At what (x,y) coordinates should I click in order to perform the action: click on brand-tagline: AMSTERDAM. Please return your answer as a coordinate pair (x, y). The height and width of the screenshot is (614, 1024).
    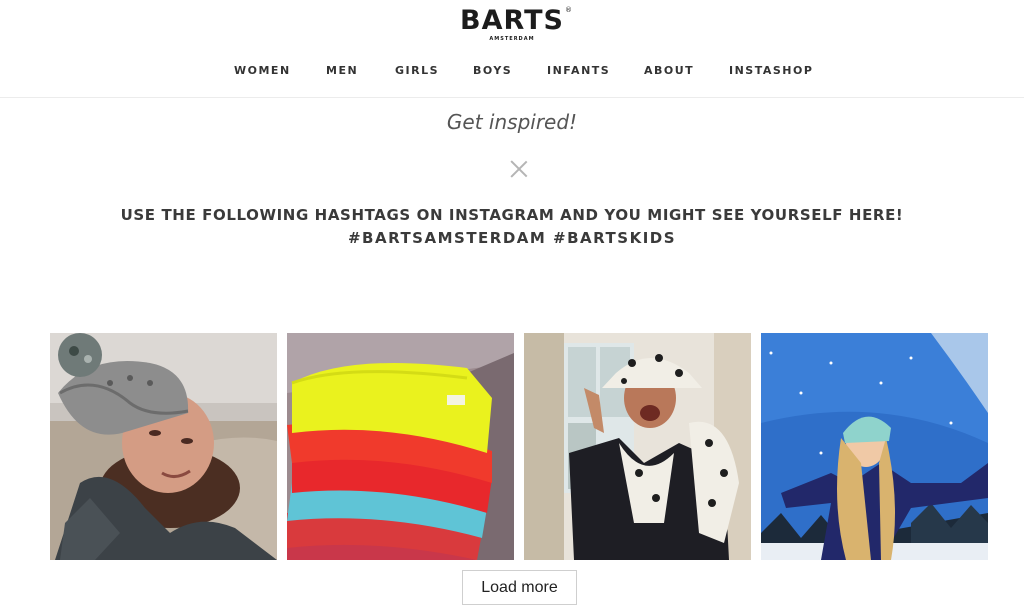
    Looking at the image, I should click on (512, 39).